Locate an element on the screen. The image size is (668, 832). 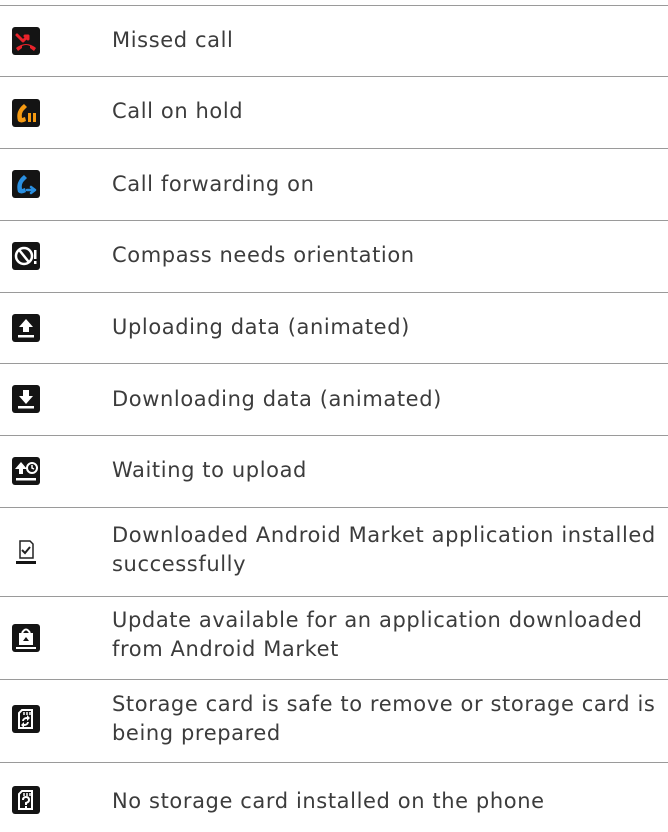
market-update-available-icon is located at coordinates (26, 638).